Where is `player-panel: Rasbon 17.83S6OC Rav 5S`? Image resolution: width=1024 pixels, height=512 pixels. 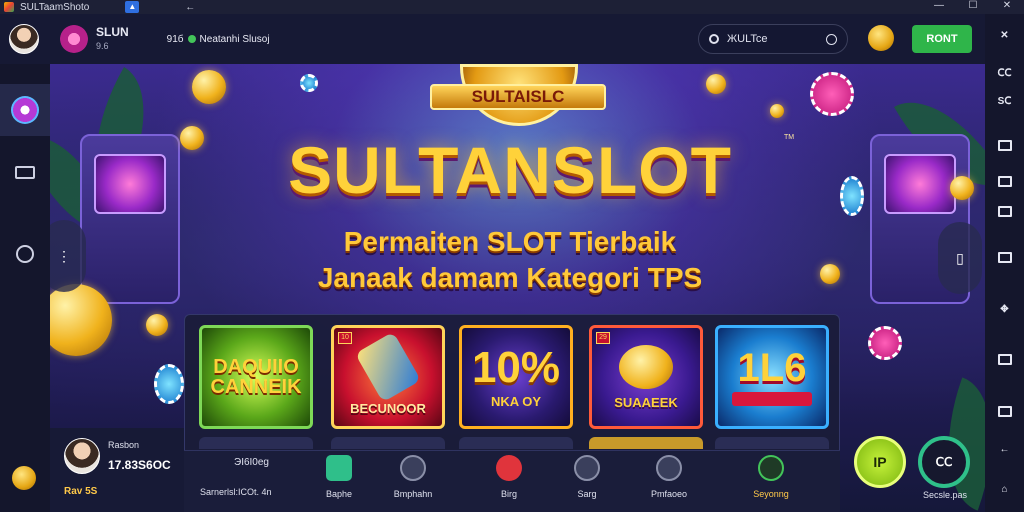
player-panel: Rasbon 17.83S6OC Rav 5S is located at coordinates (117, 470).